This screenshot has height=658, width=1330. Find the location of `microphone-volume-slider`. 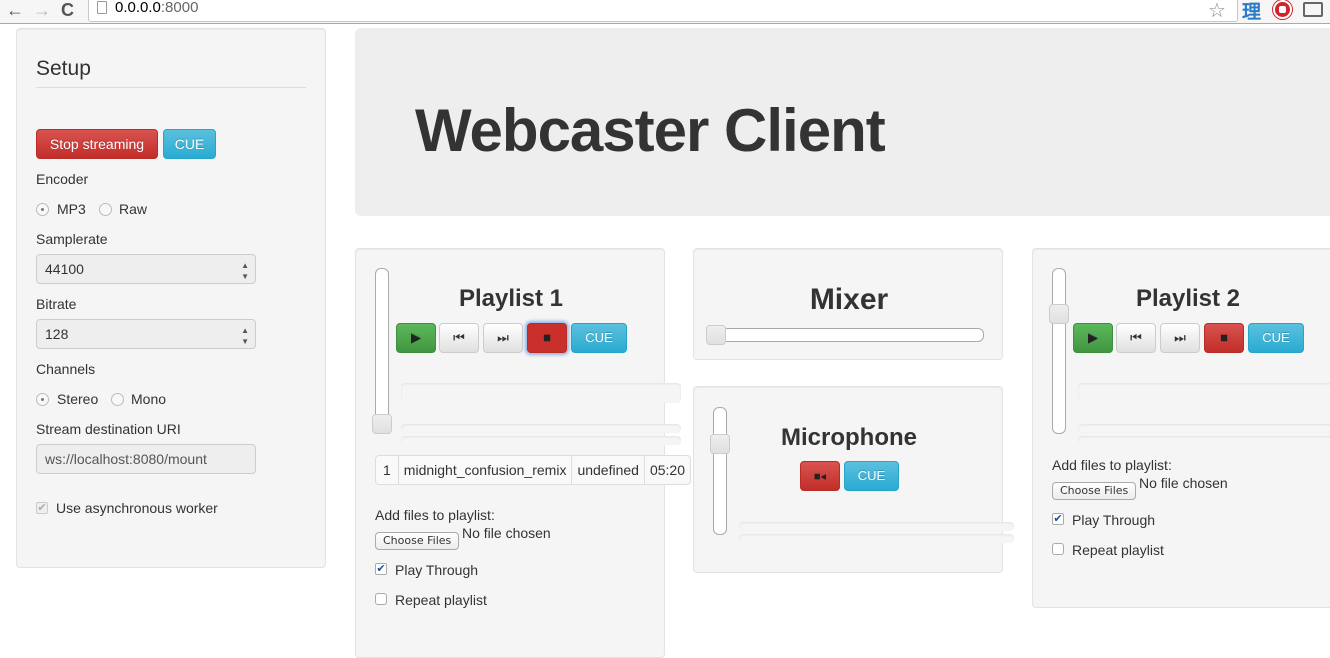

microphone-volume-slider is located at coordinates (720, 471).